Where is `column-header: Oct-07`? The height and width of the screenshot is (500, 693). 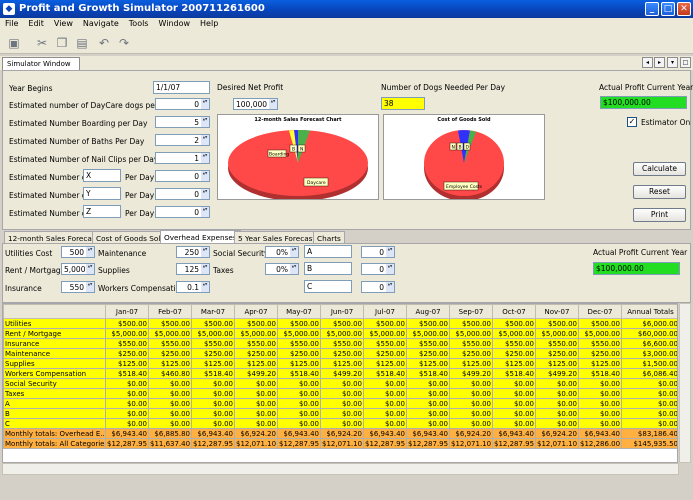
column-header: Oct-07 is located at coordinates (514, 311).